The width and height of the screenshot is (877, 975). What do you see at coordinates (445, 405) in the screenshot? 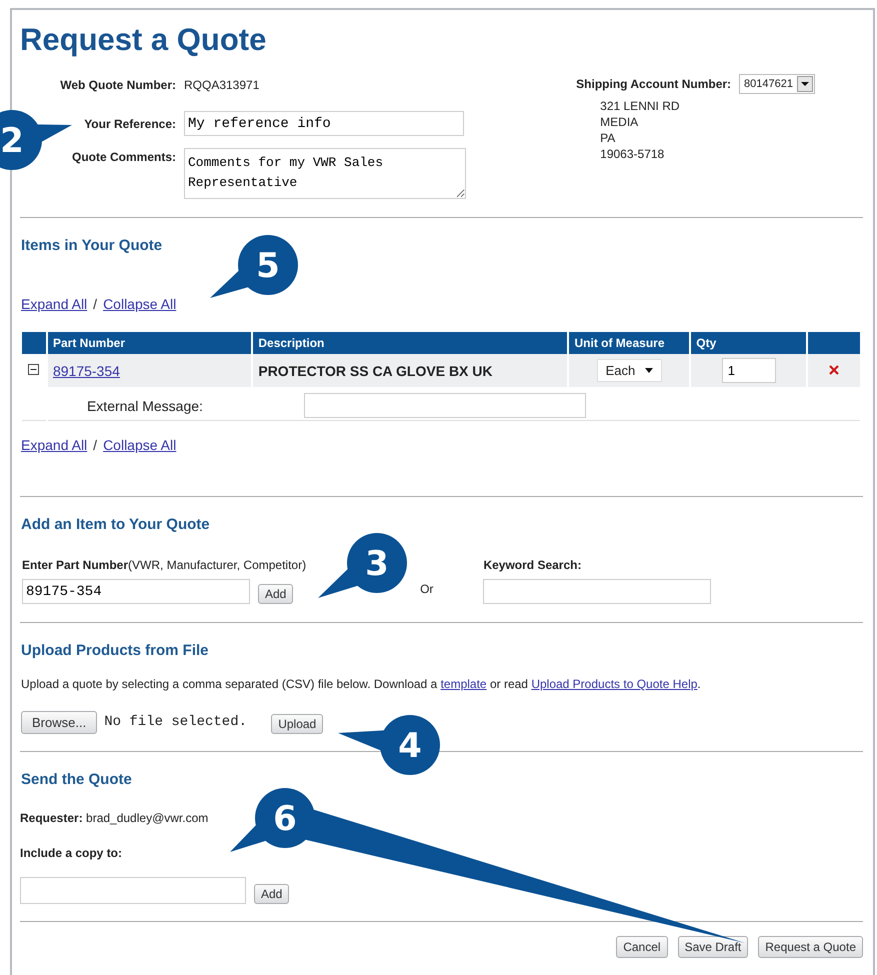
I see `external-message-field` at bounding box center [445, 405].